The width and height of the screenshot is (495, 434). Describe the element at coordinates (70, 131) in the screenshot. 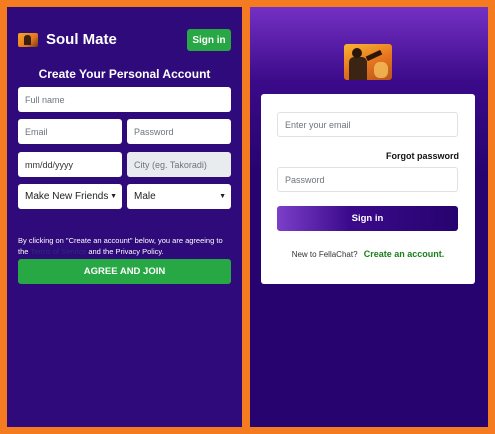

I see `email-input: Email` at that location.